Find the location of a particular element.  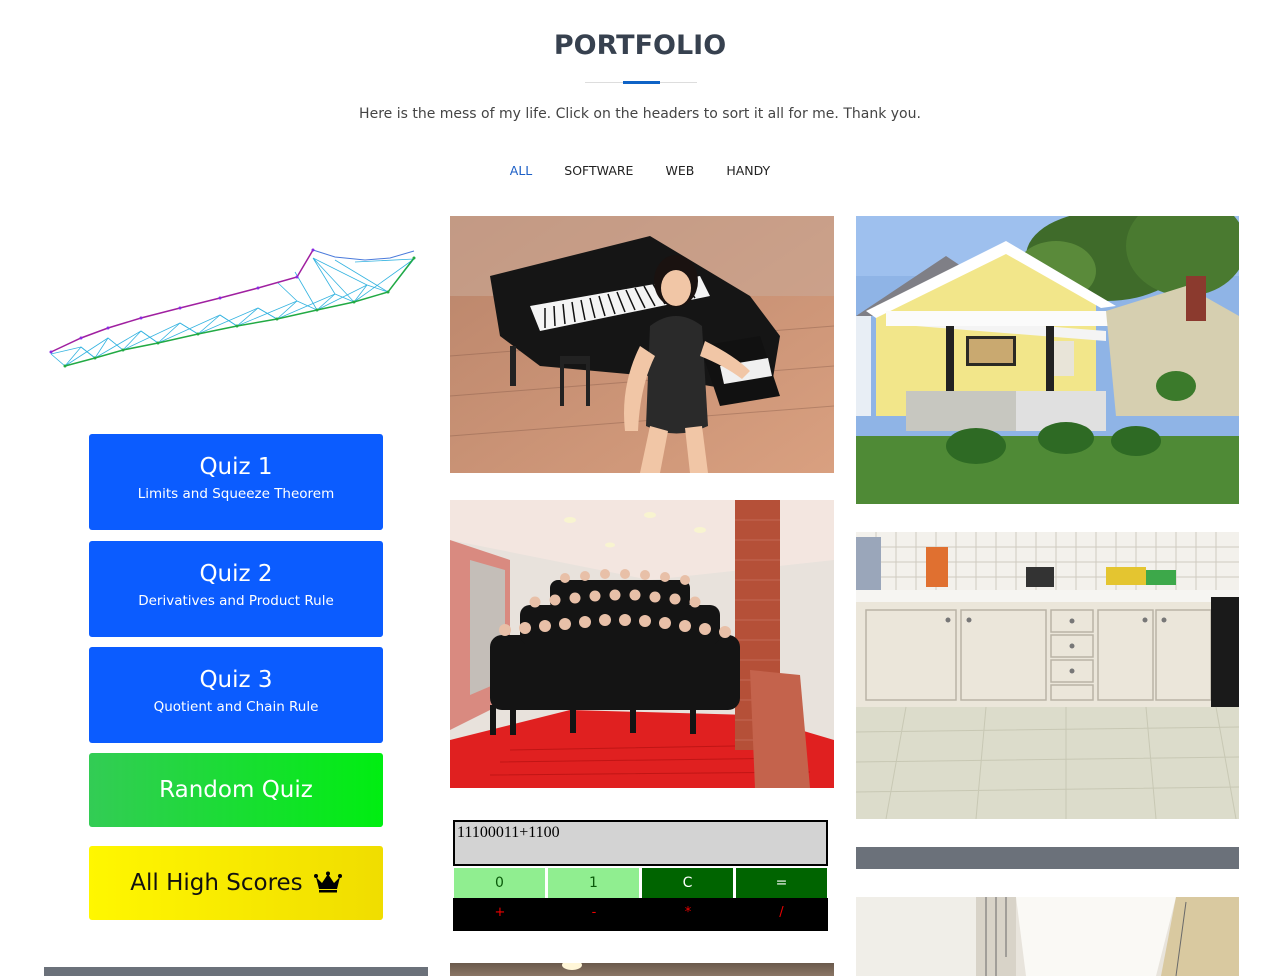

pianist-photo is located at coordinates (642, 344).